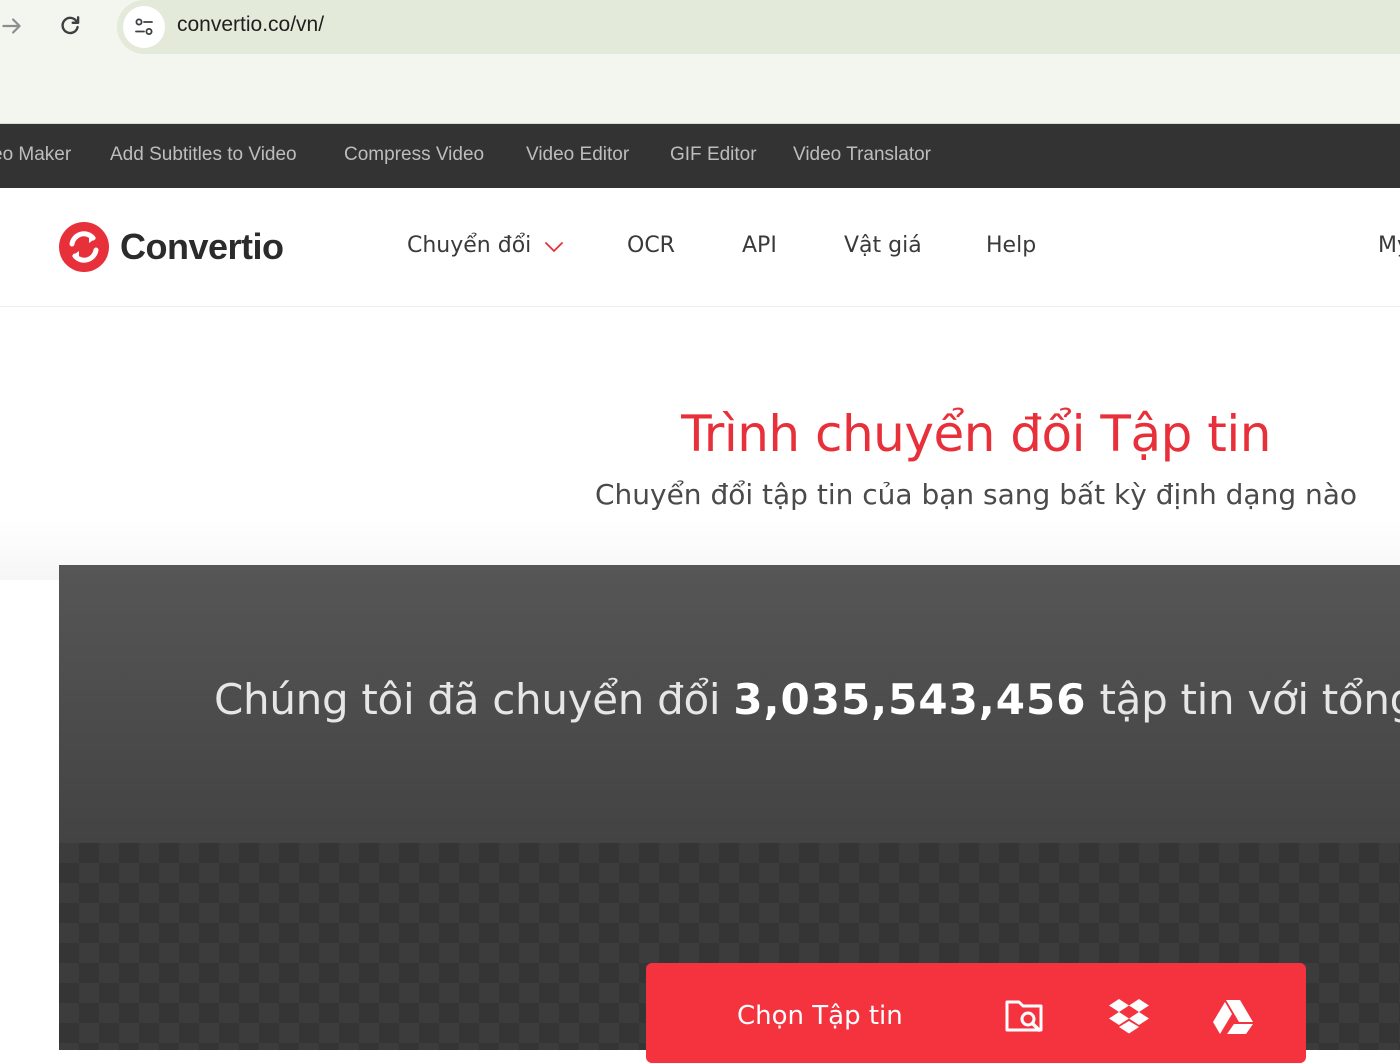 The width and height of the screenshot is (1400, 1063). Describe the element at coordinates (759, 245) in the screenshot. I see `menu-api: API` at that location.